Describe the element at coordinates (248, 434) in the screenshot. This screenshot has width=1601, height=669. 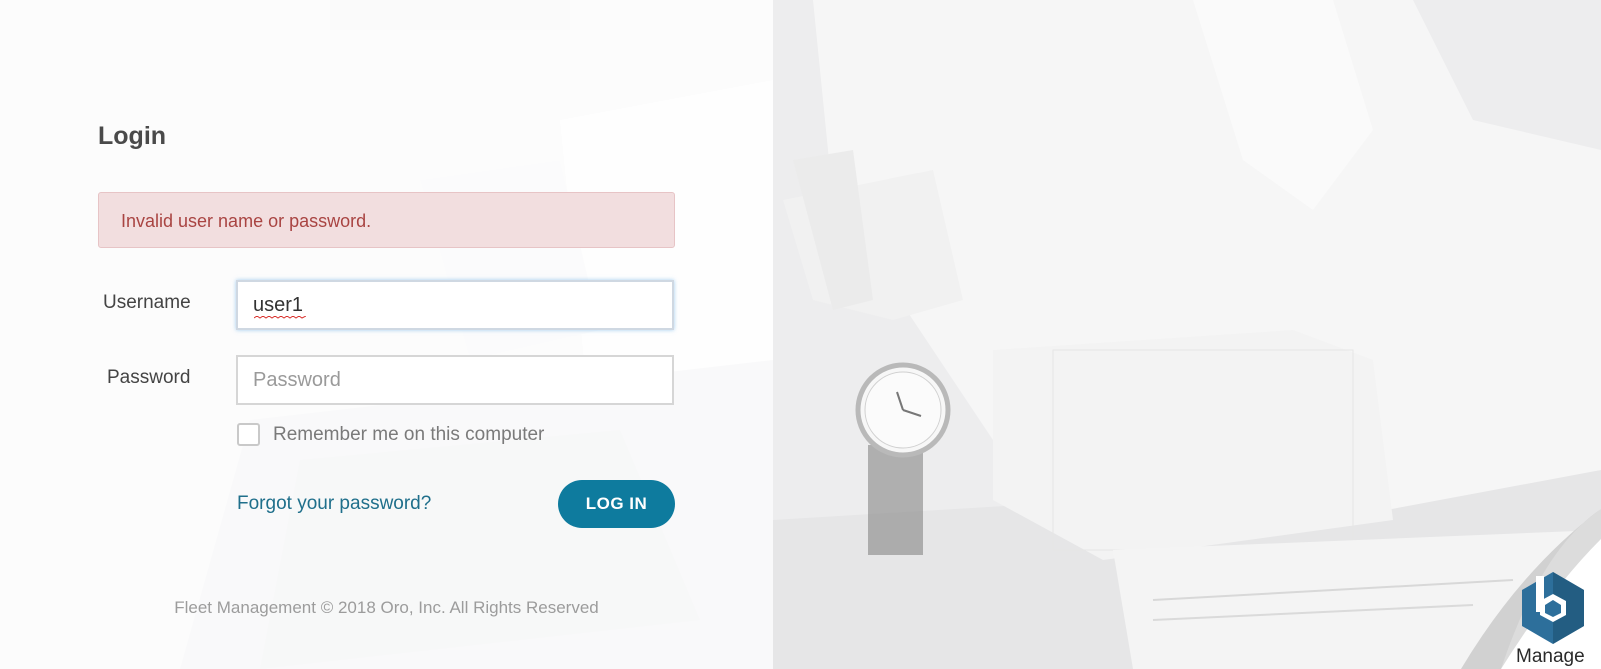
I see `remember-me-checkbox` at that location.